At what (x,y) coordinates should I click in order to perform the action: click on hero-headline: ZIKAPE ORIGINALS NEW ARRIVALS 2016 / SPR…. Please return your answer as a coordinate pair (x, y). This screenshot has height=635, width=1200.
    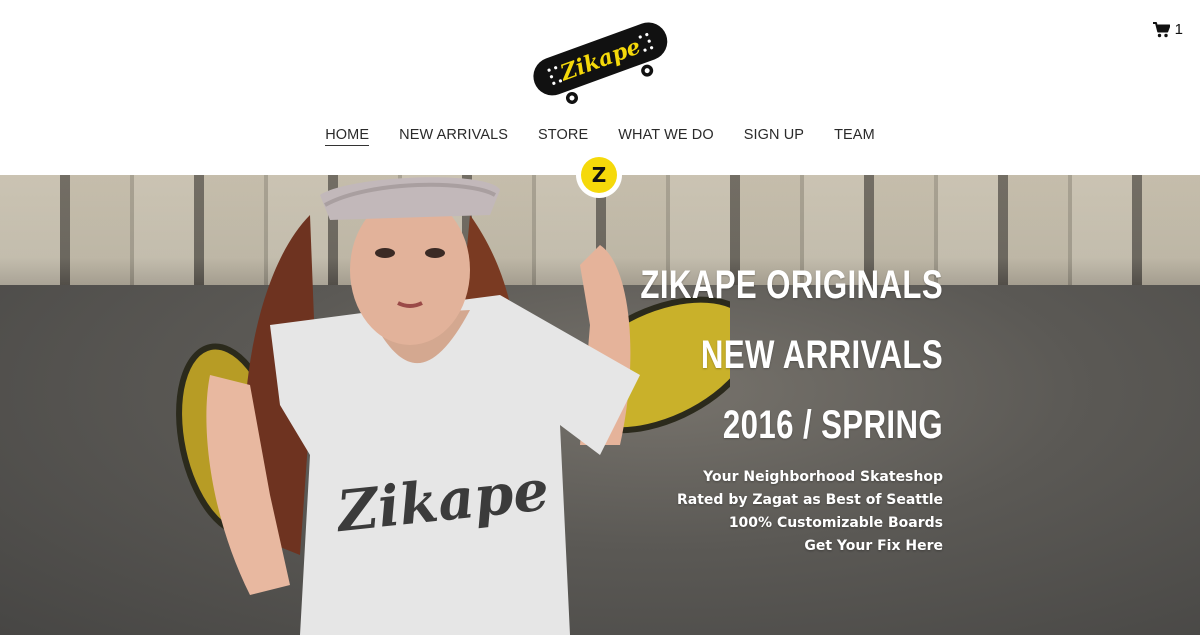
    Looking at the image, I should click on (749, 355).